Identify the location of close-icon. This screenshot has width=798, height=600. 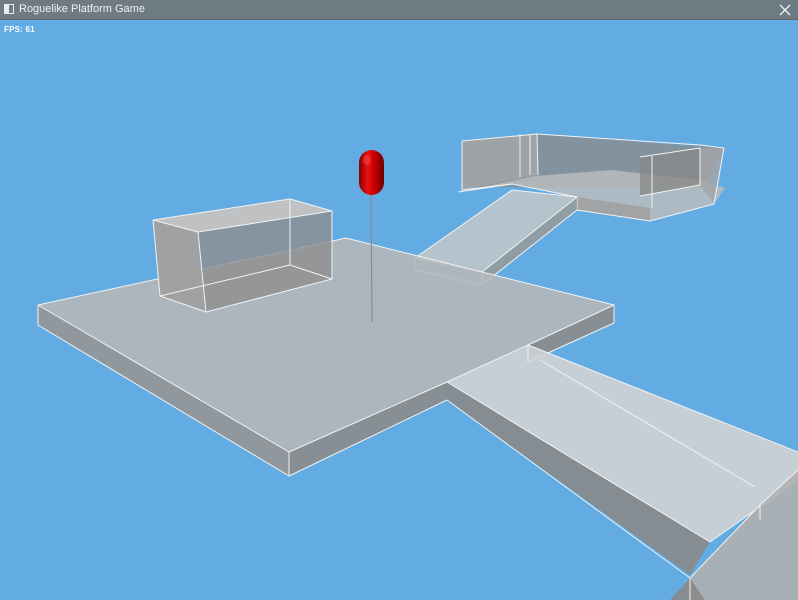
(785, 10).